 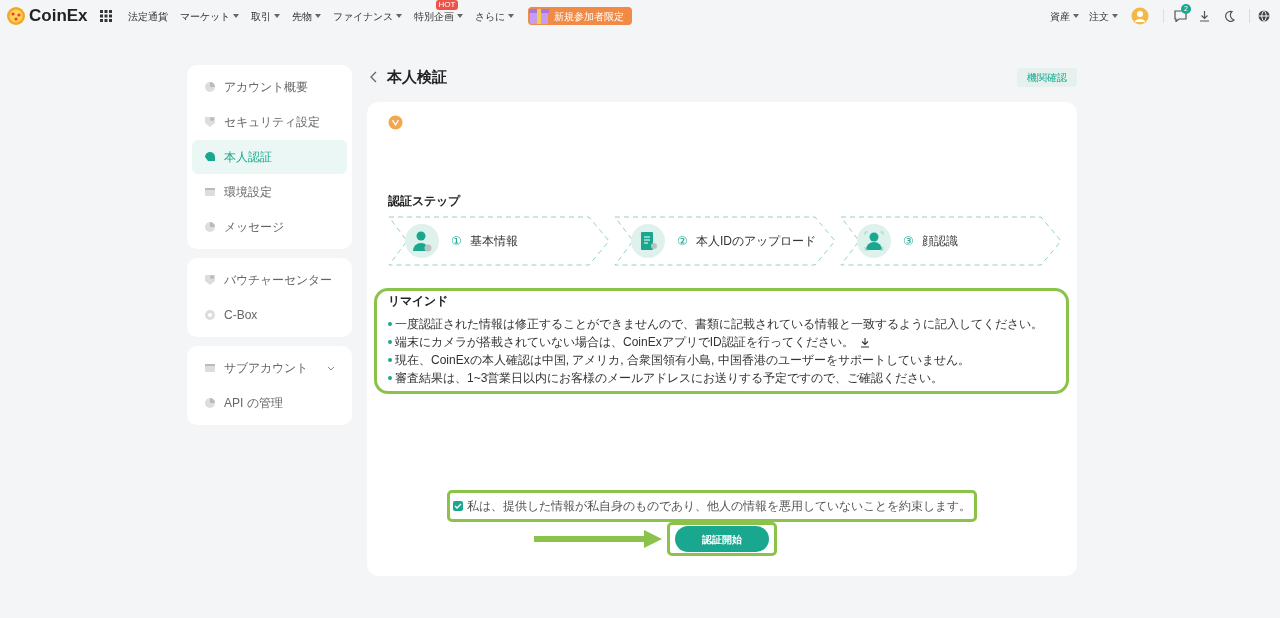 I want to click on reminder-text: 端末にカメラが搭載されていない場合は、CoinExアプリでID認証を行ってください。, so click(x=624, y=342).